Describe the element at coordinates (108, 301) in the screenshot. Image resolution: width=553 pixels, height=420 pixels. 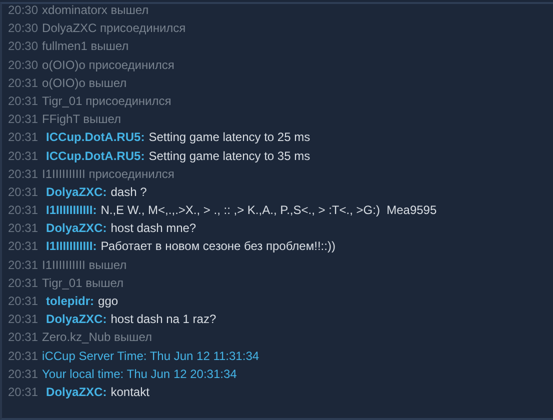
I see `message-text: ggo` at that location.